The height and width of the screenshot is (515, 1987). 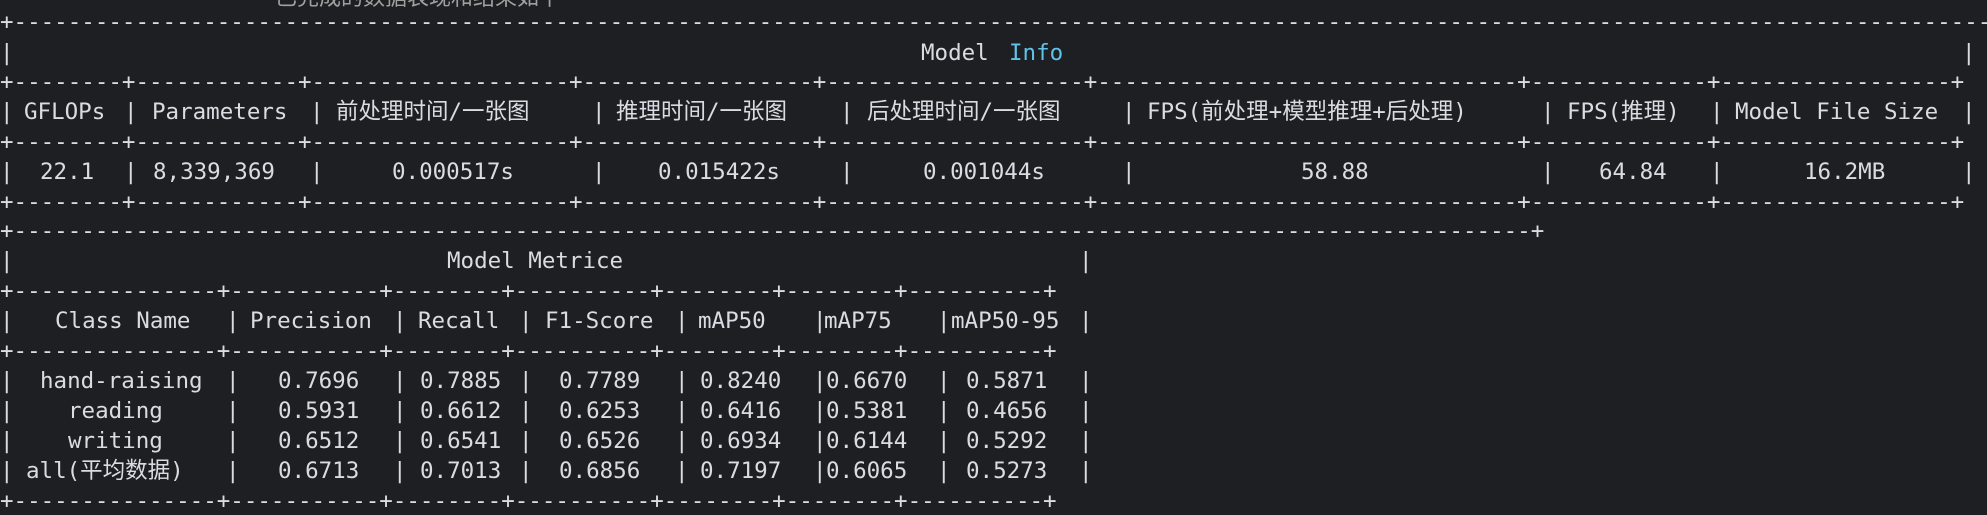 I want to click on map75-cell: 0.6065, so click(x=867, y=471).